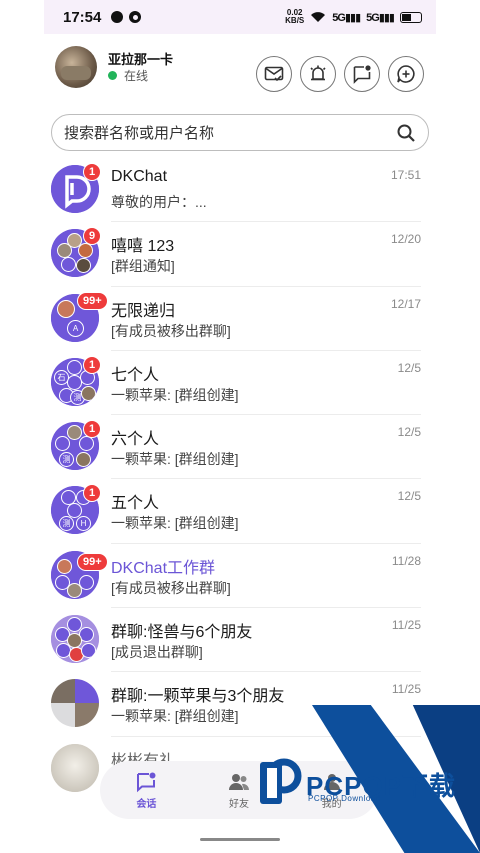  Describe the element at coordinates (339, 17) in the screenshot. I see `signal-type-1: 5G` at that location.